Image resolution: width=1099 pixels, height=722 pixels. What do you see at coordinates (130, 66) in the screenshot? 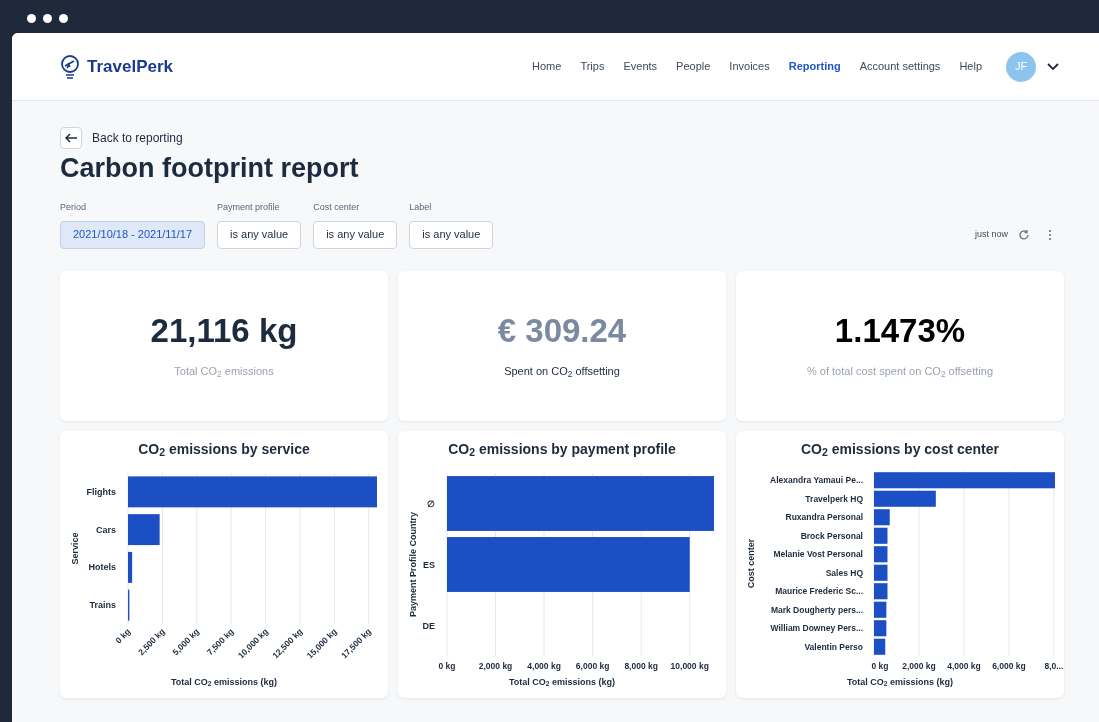
I see `brand-name: TravelPerk` at bounding box center [130, 66].